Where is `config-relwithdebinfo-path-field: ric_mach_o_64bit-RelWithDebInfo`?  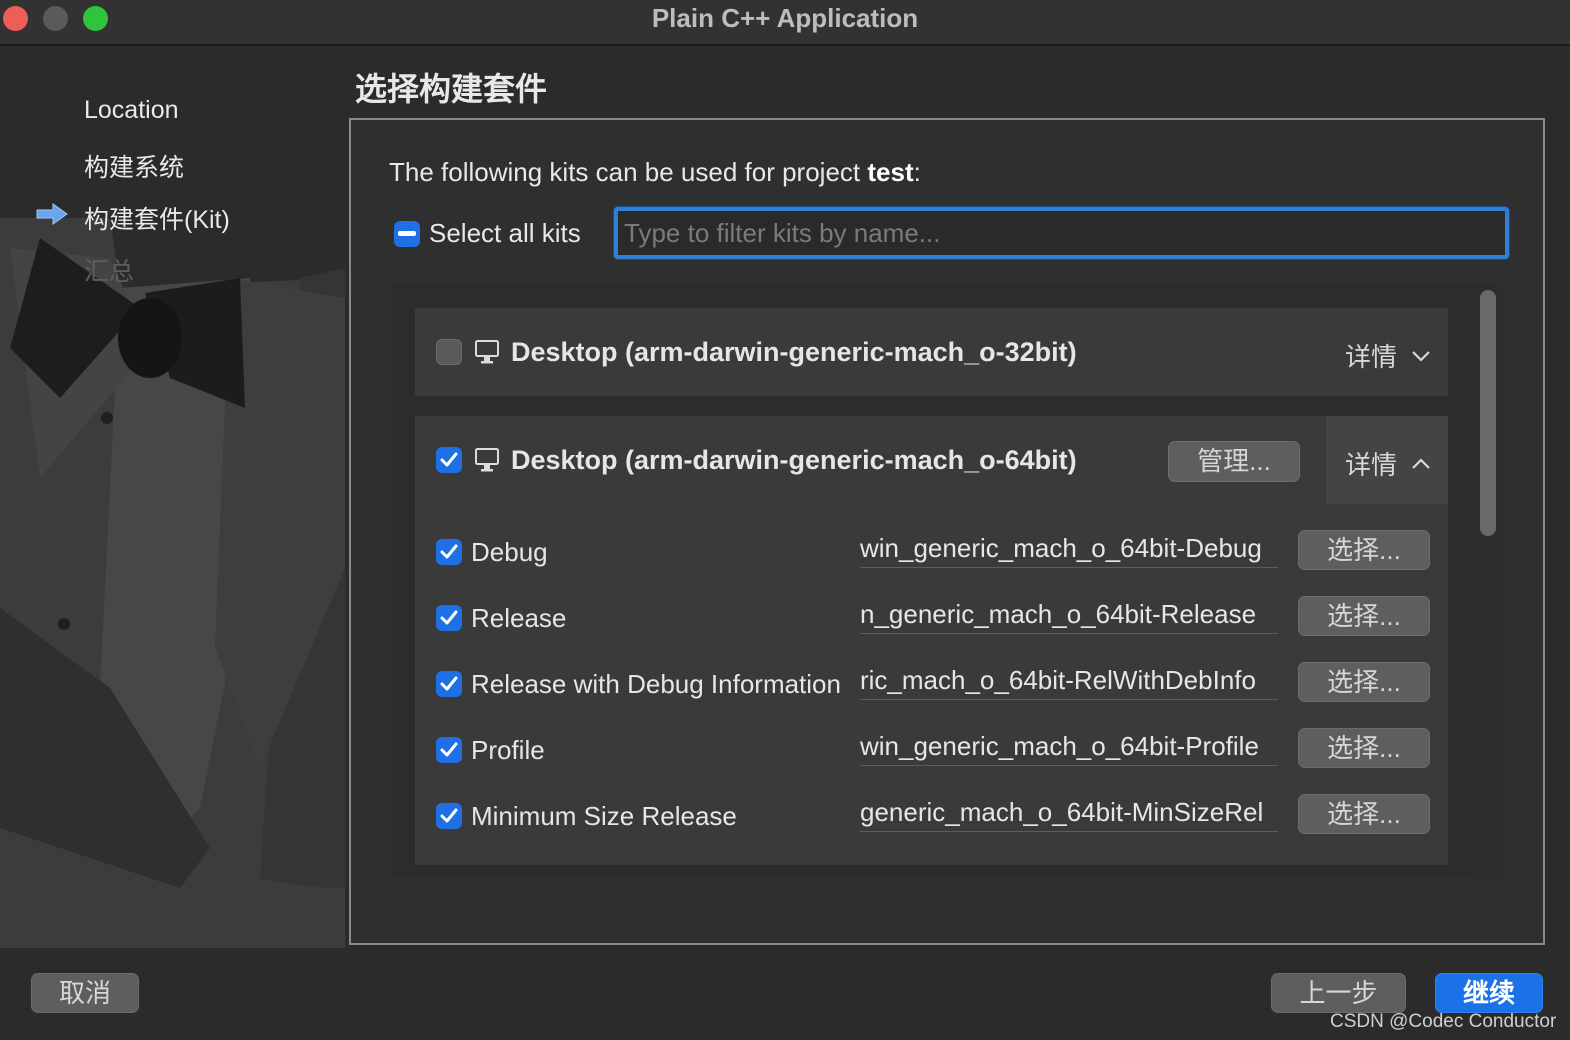
config-relwithdebinfo-path-field: ric_mach_o_64bit-RelWithDebInfo is located at coordinates (1069, 681).